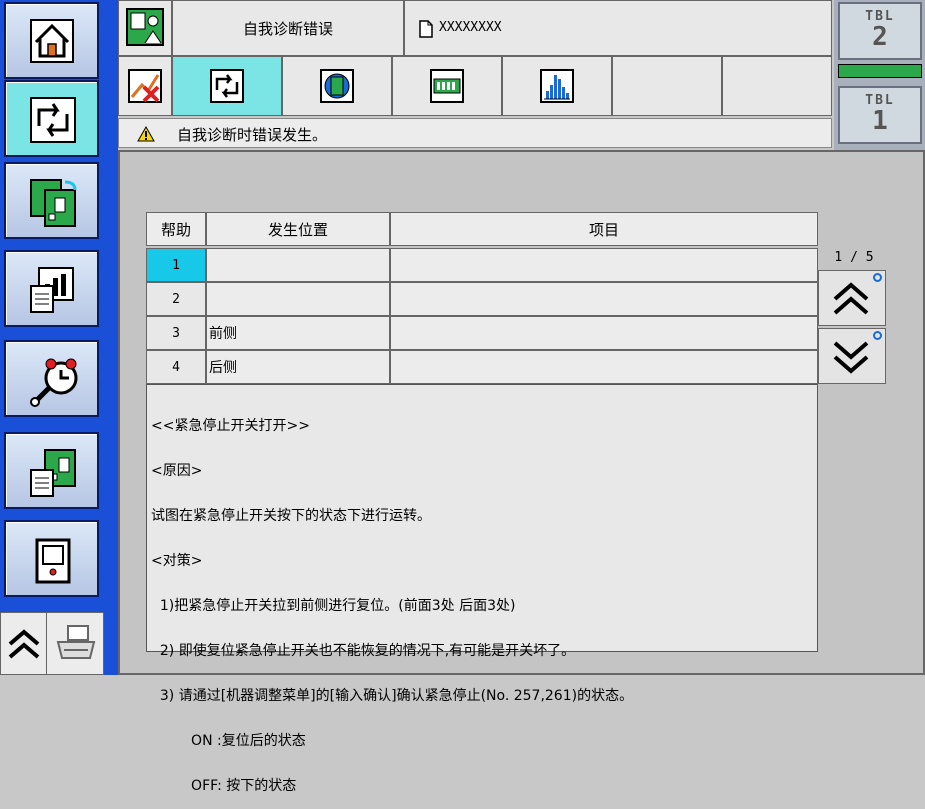 This screenshot has height=809, width=925. I want to click on sidebar-bottom-bar, so click(52, 643).